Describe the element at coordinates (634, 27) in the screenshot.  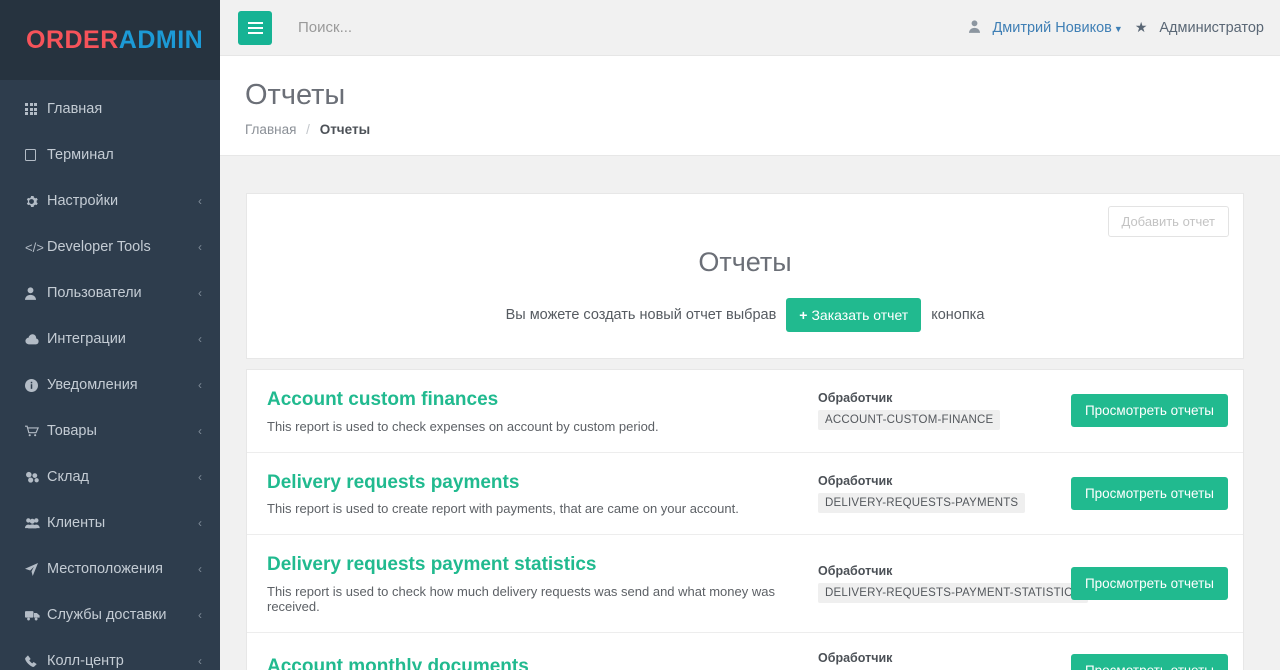
I see `search-input` at that location.